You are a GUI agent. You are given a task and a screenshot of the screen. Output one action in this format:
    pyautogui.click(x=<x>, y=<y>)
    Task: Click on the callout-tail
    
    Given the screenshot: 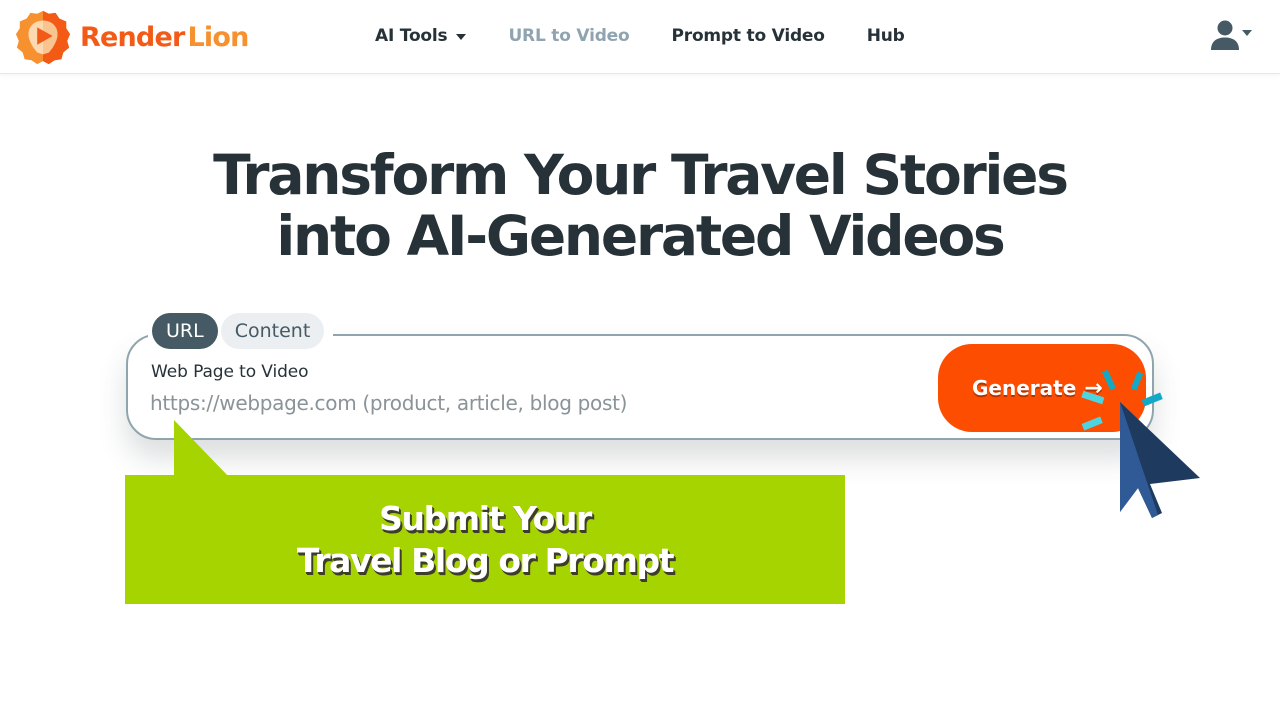 What is the action you would take?
    pyautogui.click(x=202, y=449)
    